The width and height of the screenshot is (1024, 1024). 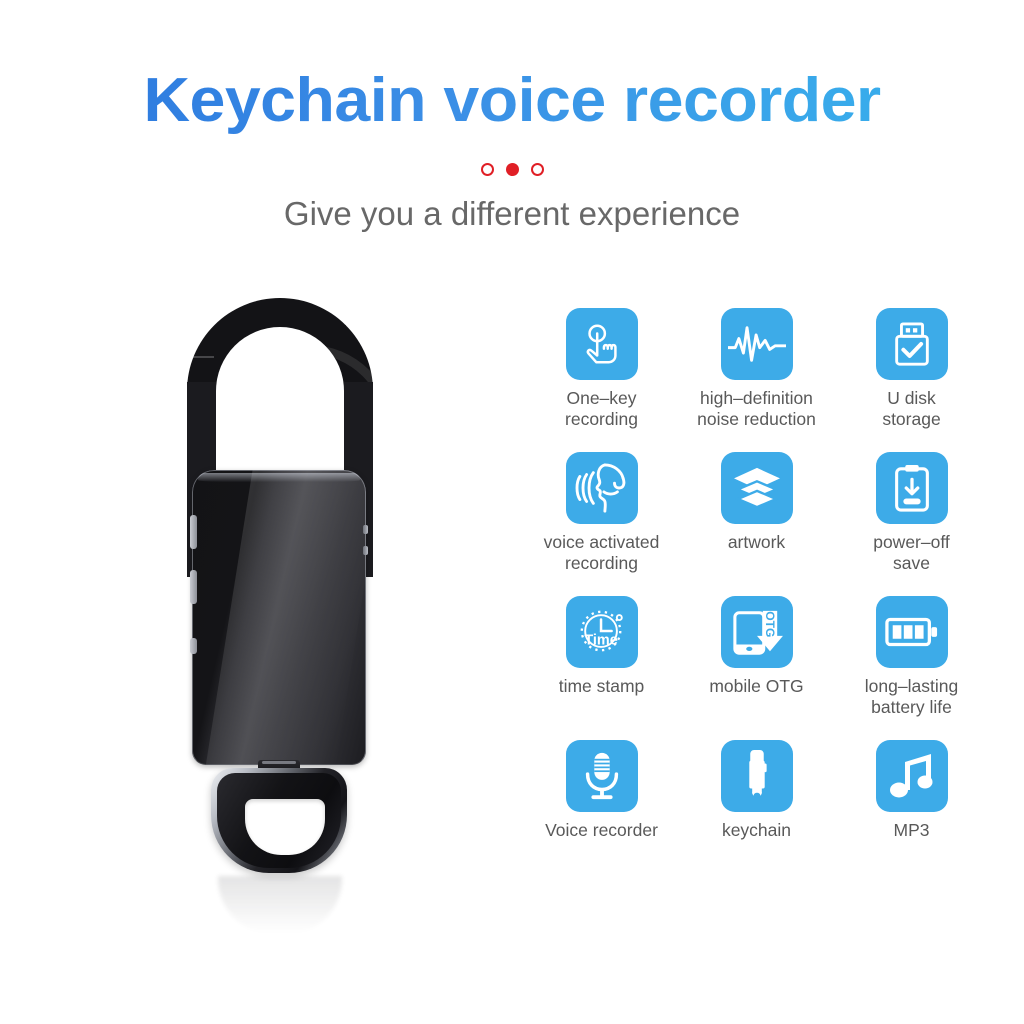 I want to click on product-reflection, so click(x=280, y=905).